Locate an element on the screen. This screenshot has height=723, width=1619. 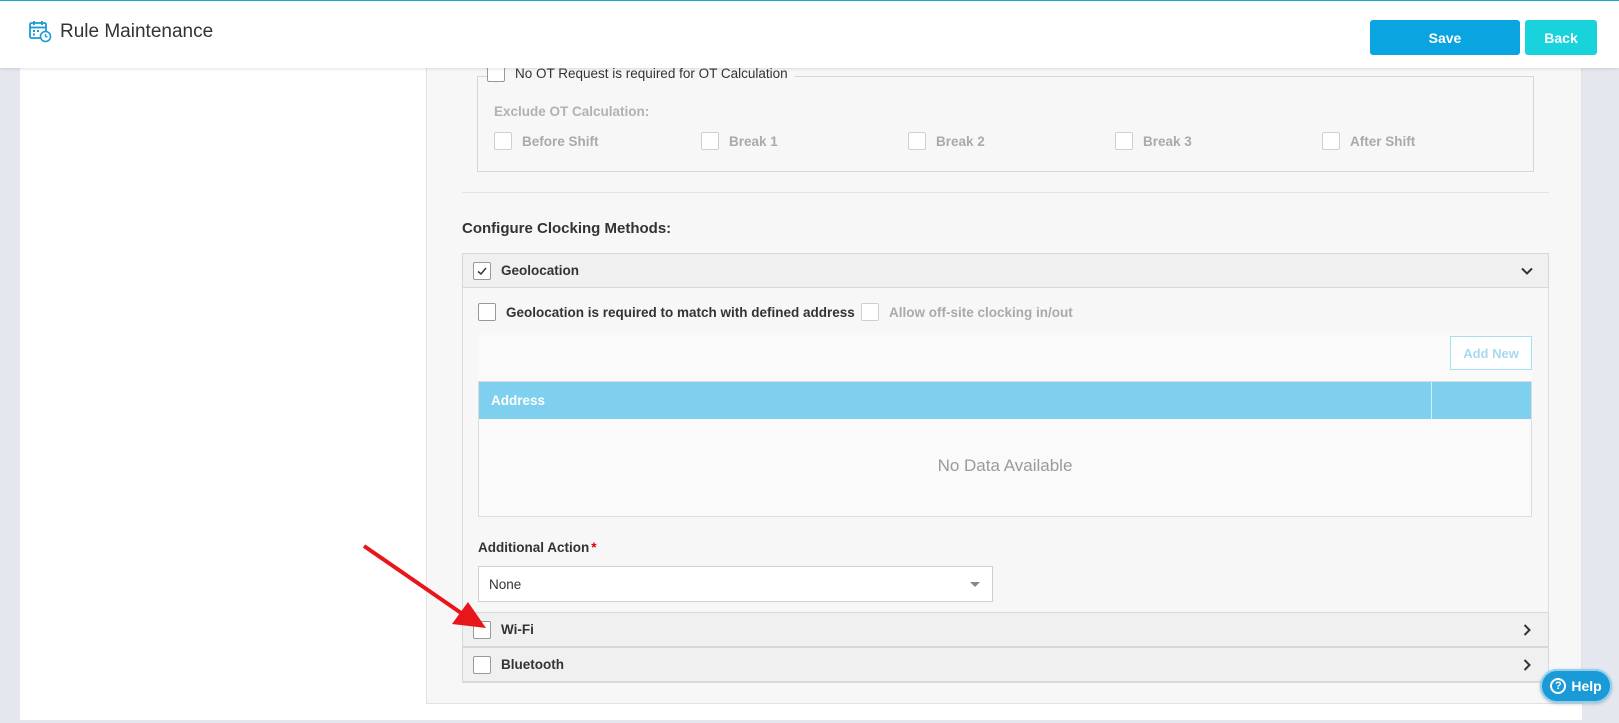
bluetooth-label: Bluetooth is located at coordinates (532, 664).